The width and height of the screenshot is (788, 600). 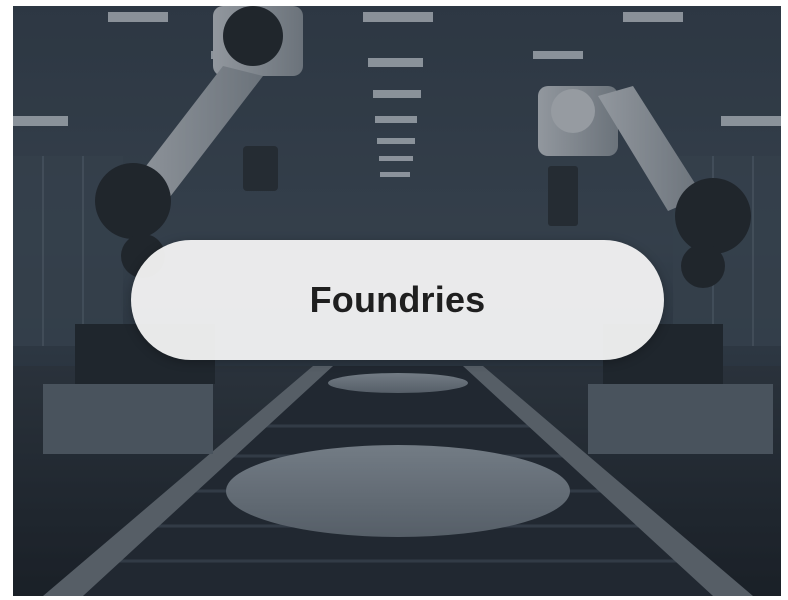 I want to click on category-title: Foundries, so click(x=397, y=299).